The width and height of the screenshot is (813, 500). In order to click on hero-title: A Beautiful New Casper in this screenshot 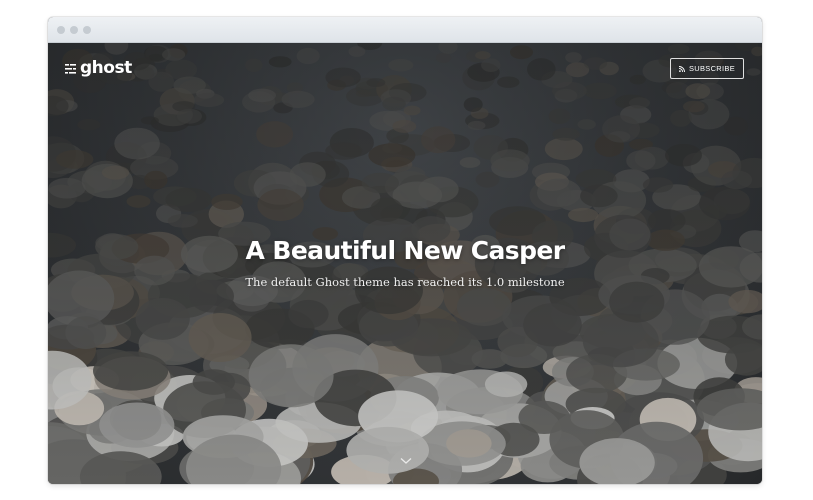, I will do `click(405, 250)`.